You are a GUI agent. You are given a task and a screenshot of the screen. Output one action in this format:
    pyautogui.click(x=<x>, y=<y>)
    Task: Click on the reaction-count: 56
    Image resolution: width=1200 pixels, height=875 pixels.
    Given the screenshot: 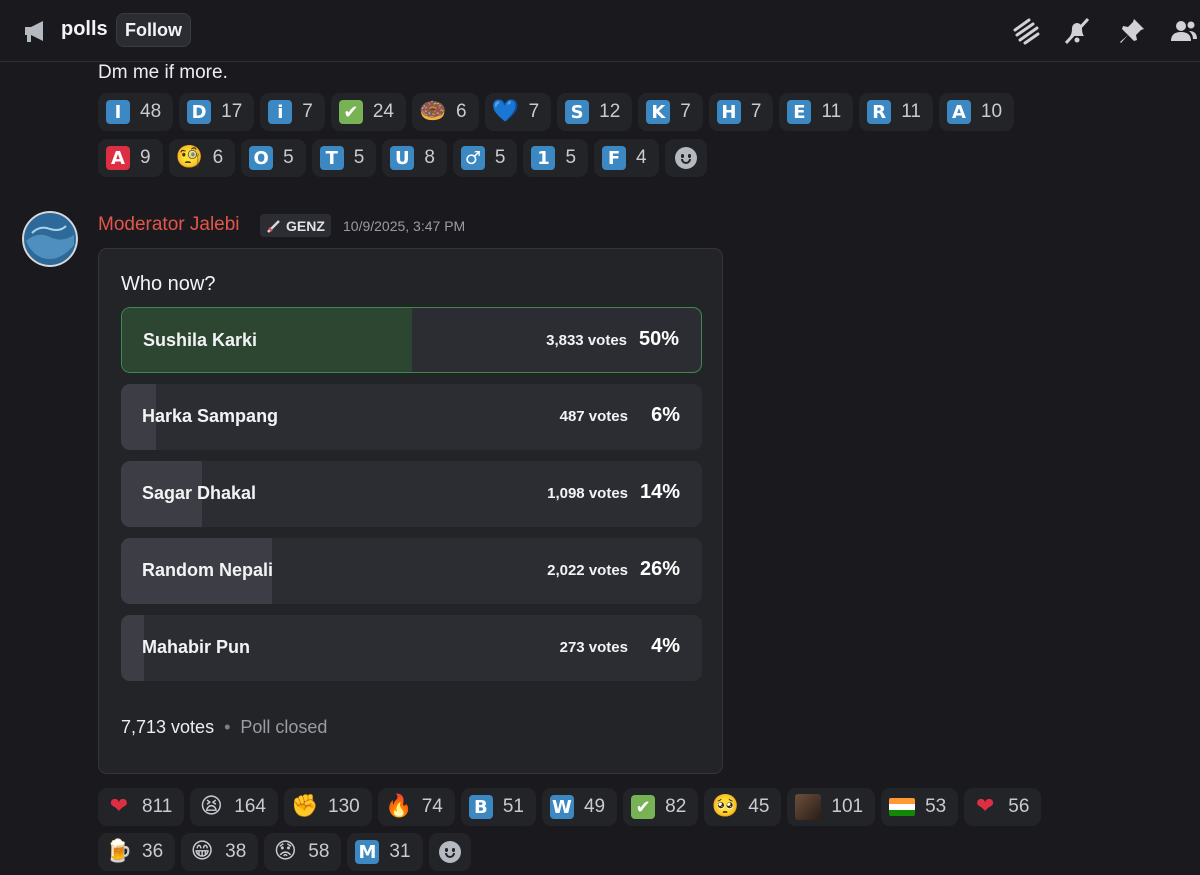 What is the action you would take?
    pyautogui.click(x=1019, y=806)
    